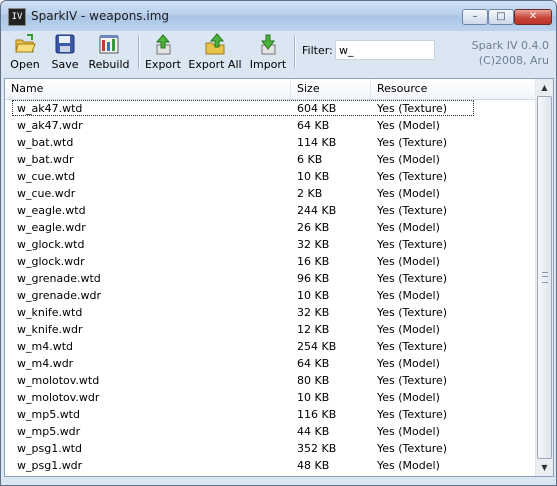 This screenshot has height=486, width=557. What do you see at coordinates (109, 44) in the screenshot?
I see `rebuild-icon` at bounding box center [109, 44].